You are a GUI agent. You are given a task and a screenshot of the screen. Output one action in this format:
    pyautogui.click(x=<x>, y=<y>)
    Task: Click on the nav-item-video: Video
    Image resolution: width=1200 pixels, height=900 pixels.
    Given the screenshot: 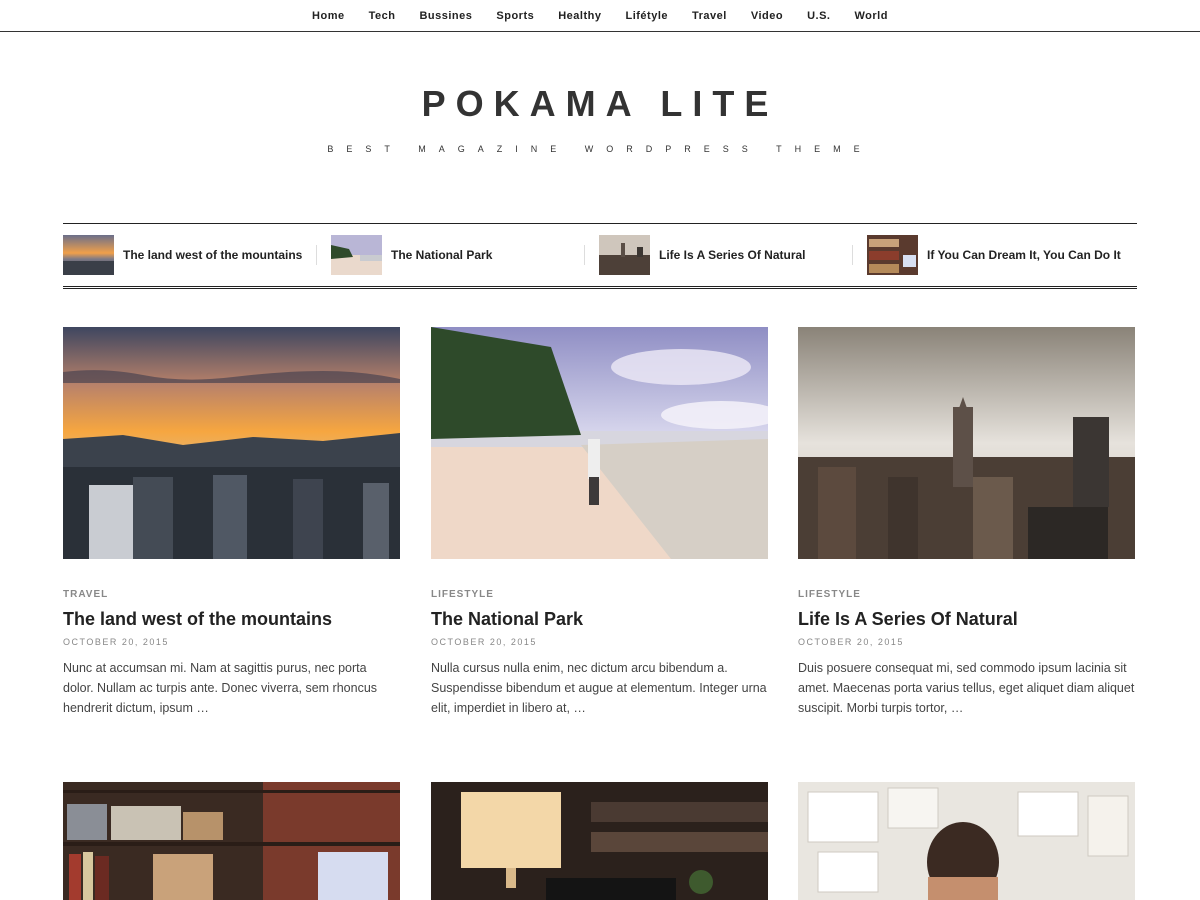 What is the action you would take?
    pyautogui.click(x=767, y=16)
    